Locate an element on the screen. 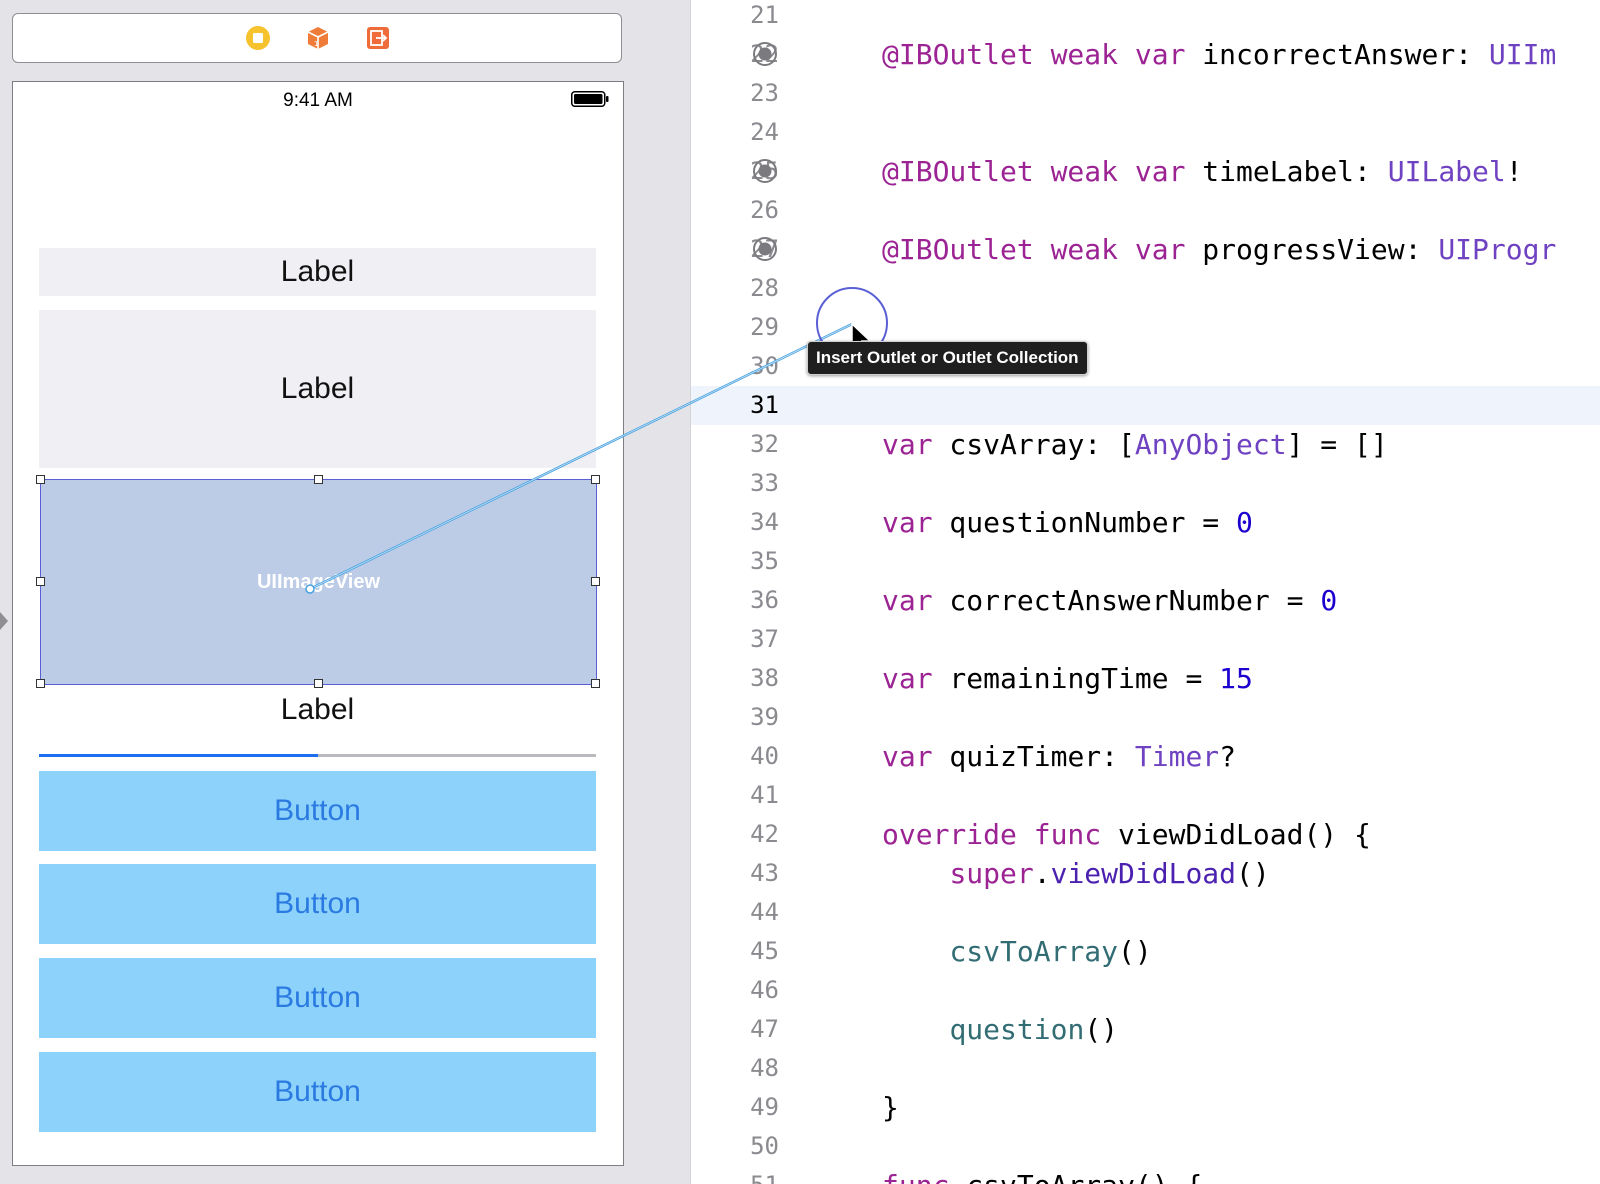 This screenshot has width=1600, height=1184. code-text: var quizTimer: Timer? is located at coordinates (1059, 756).